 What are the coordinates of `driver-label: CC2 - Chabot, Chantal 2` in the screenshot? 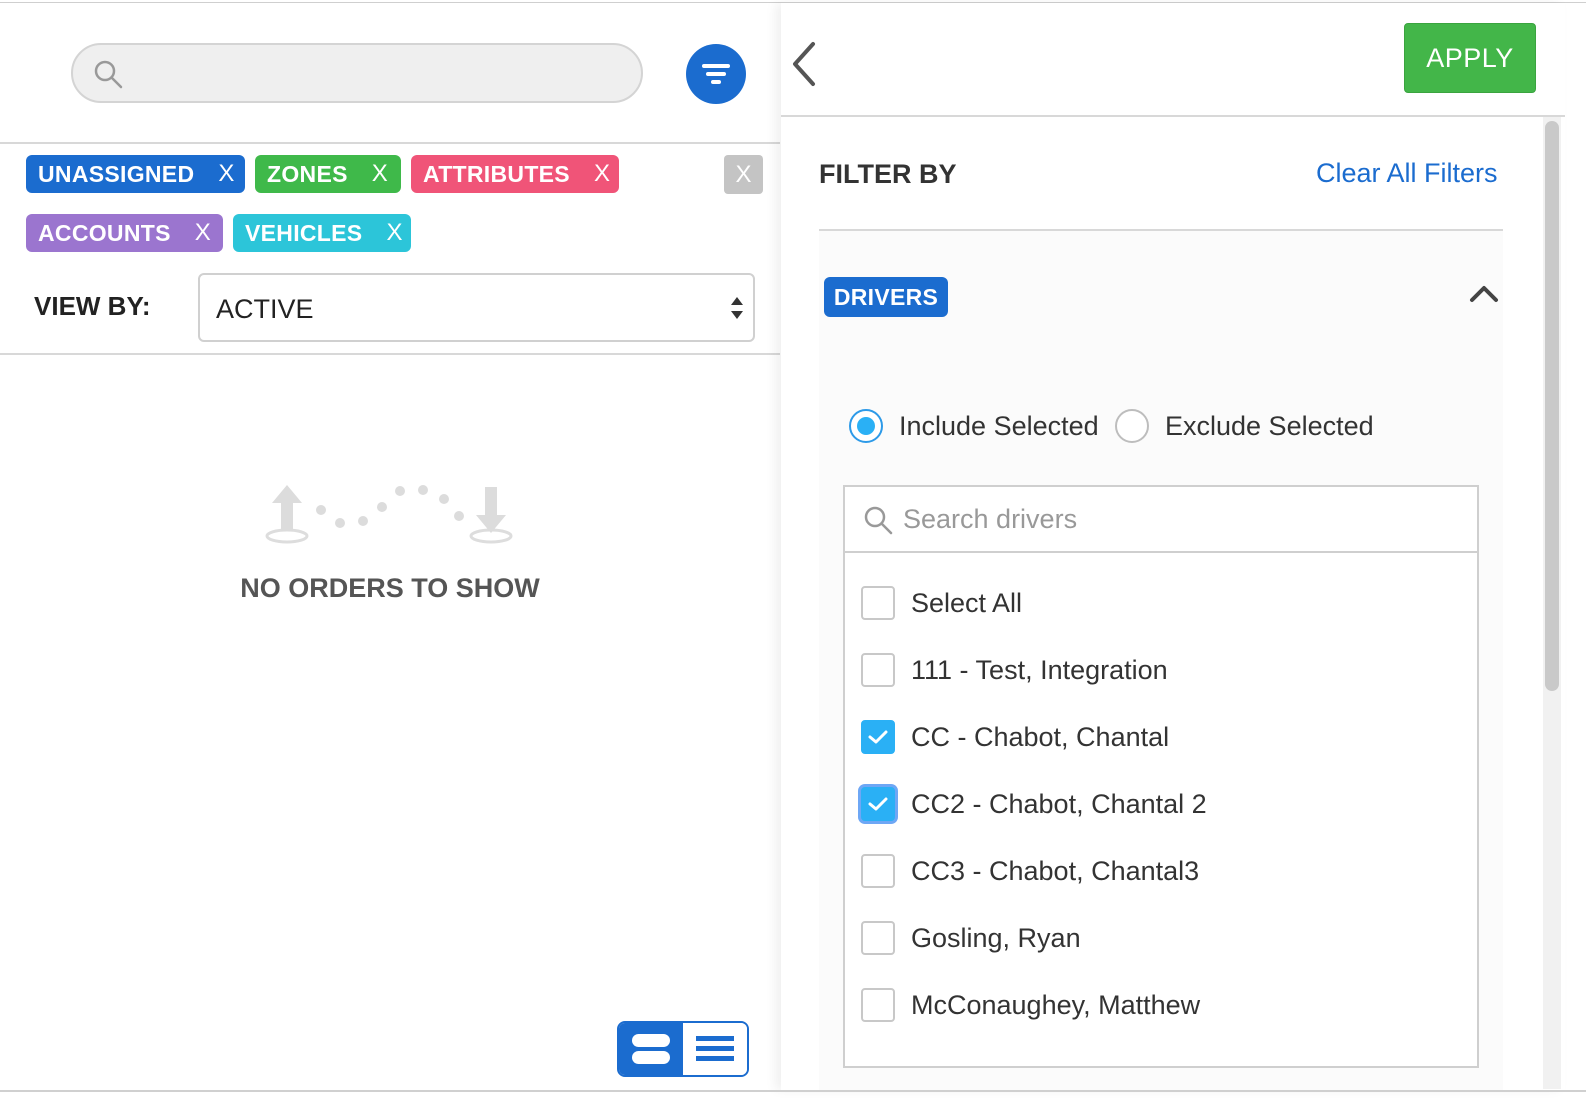 It's located at (1059, 803).